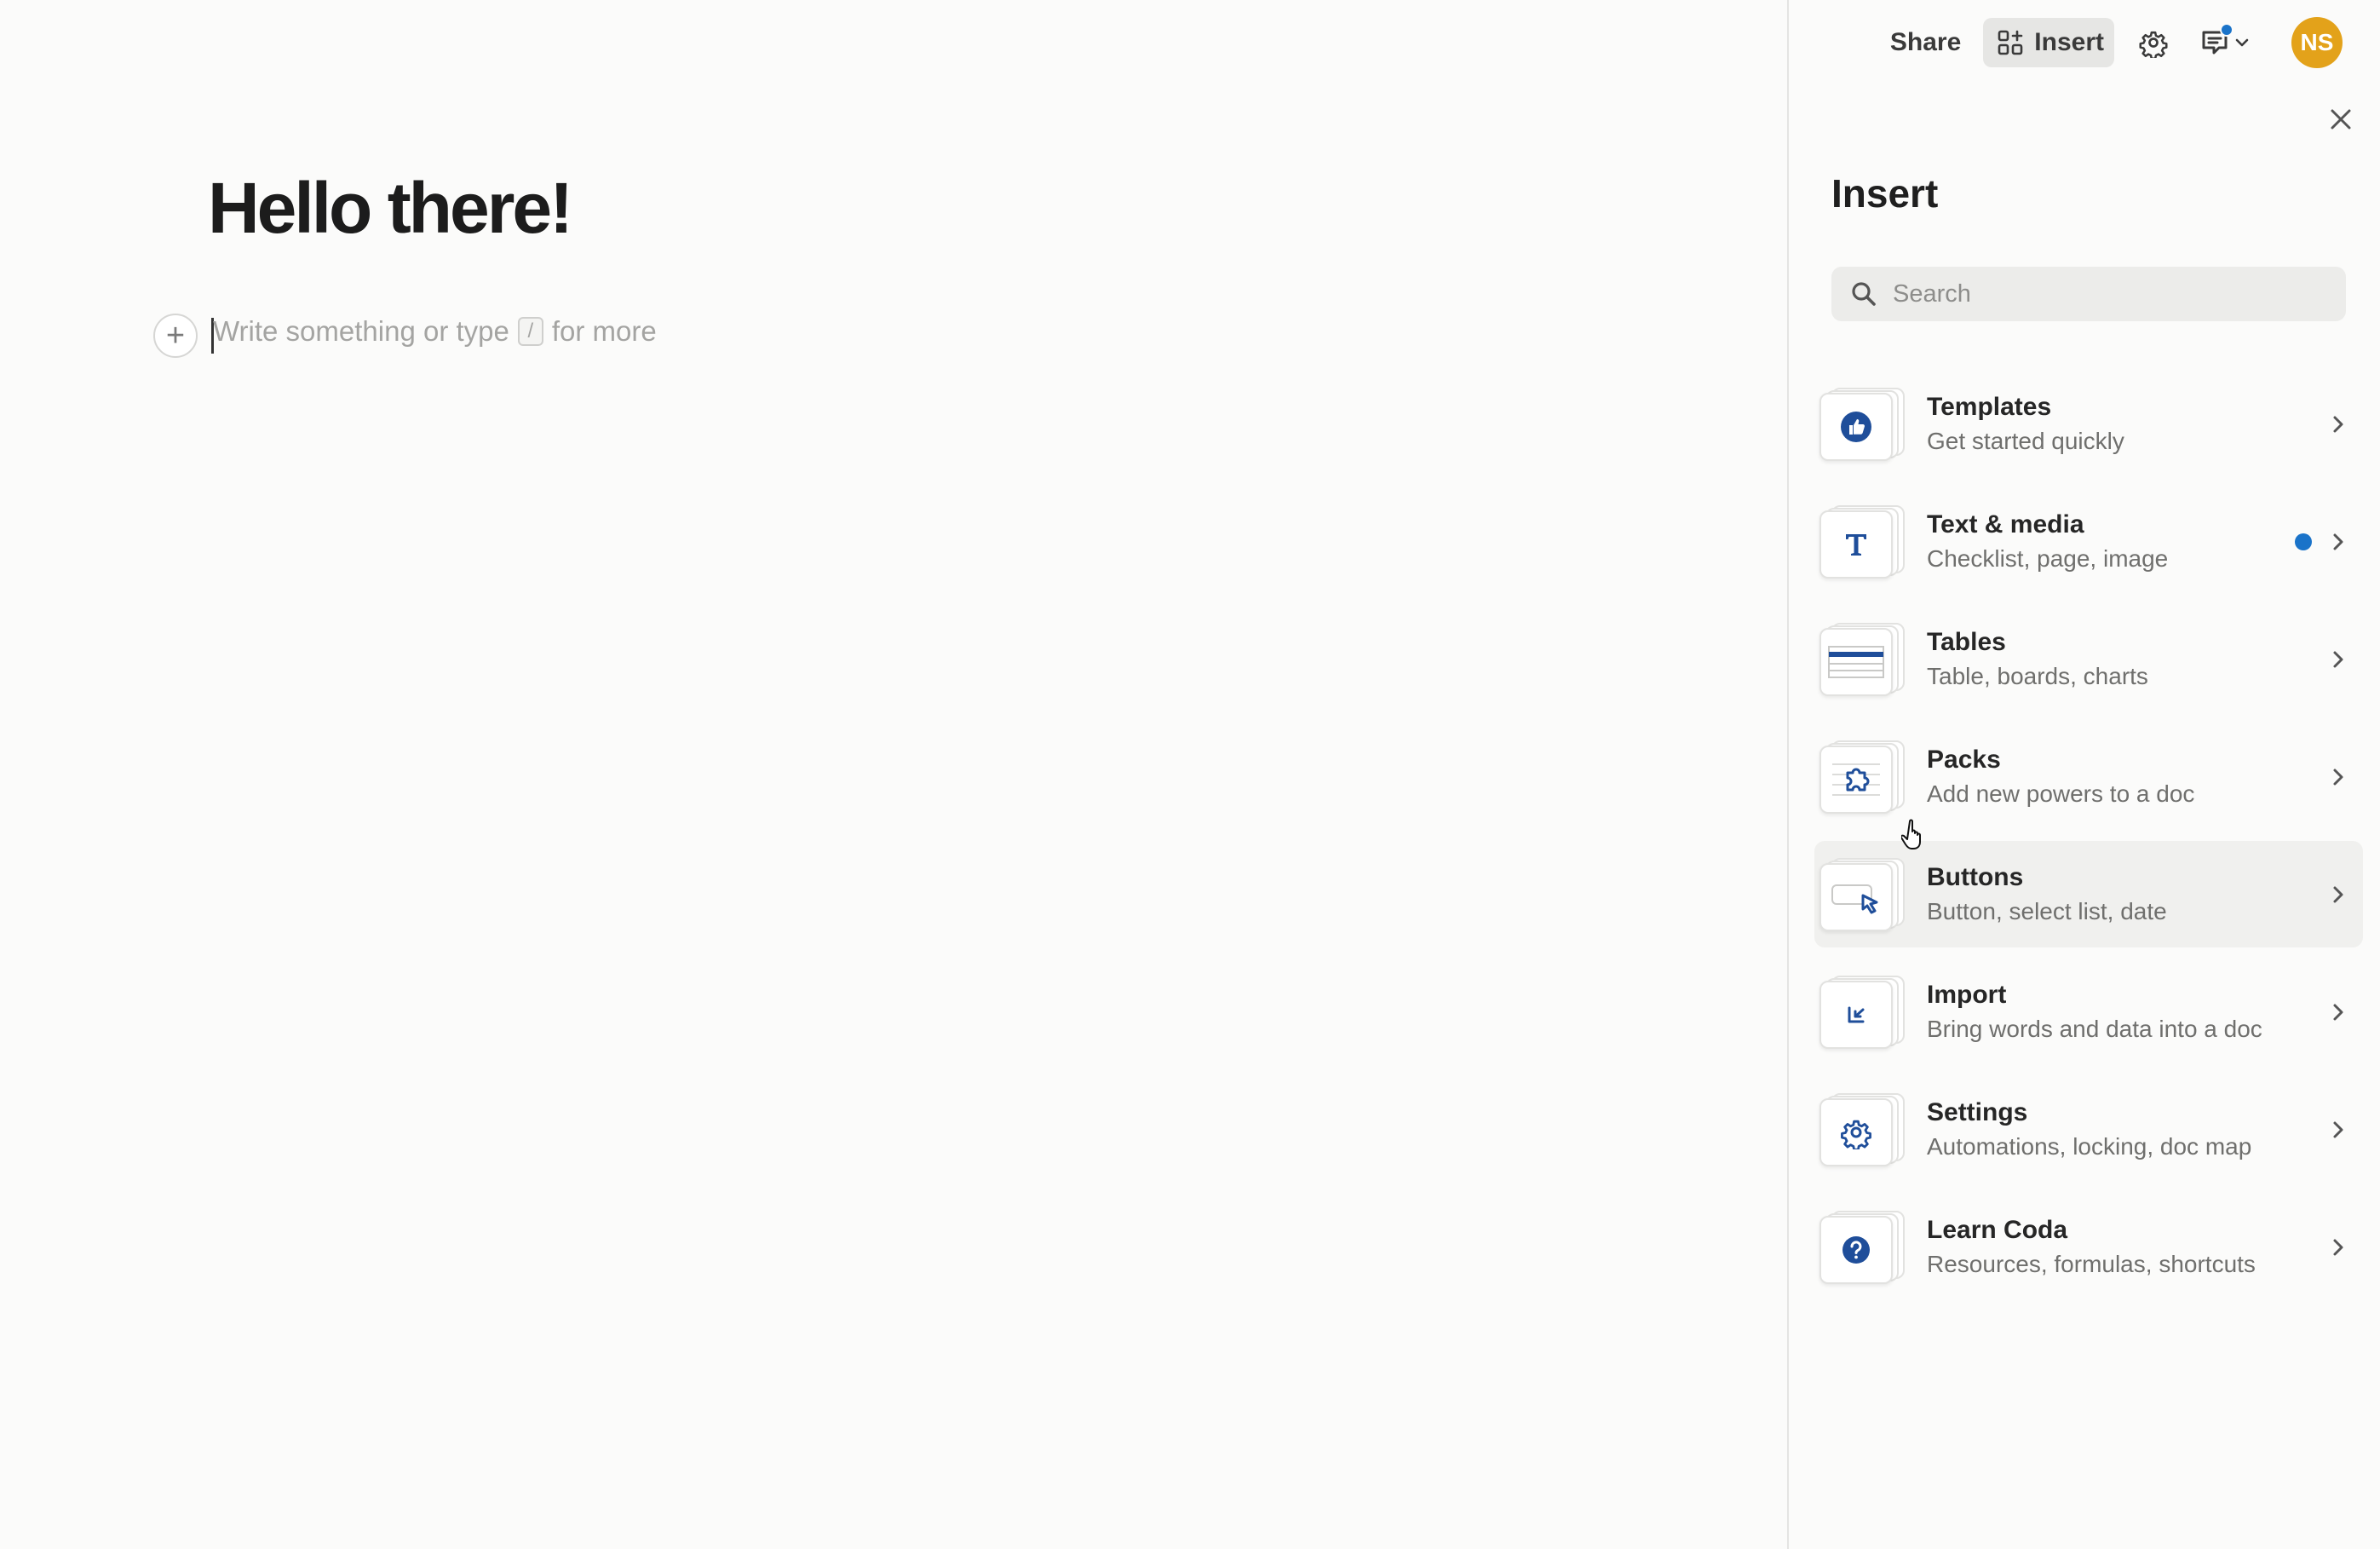  I want to click on insert-item-settings: Settings Automations, locking, doc map, so click(2089, 1129).